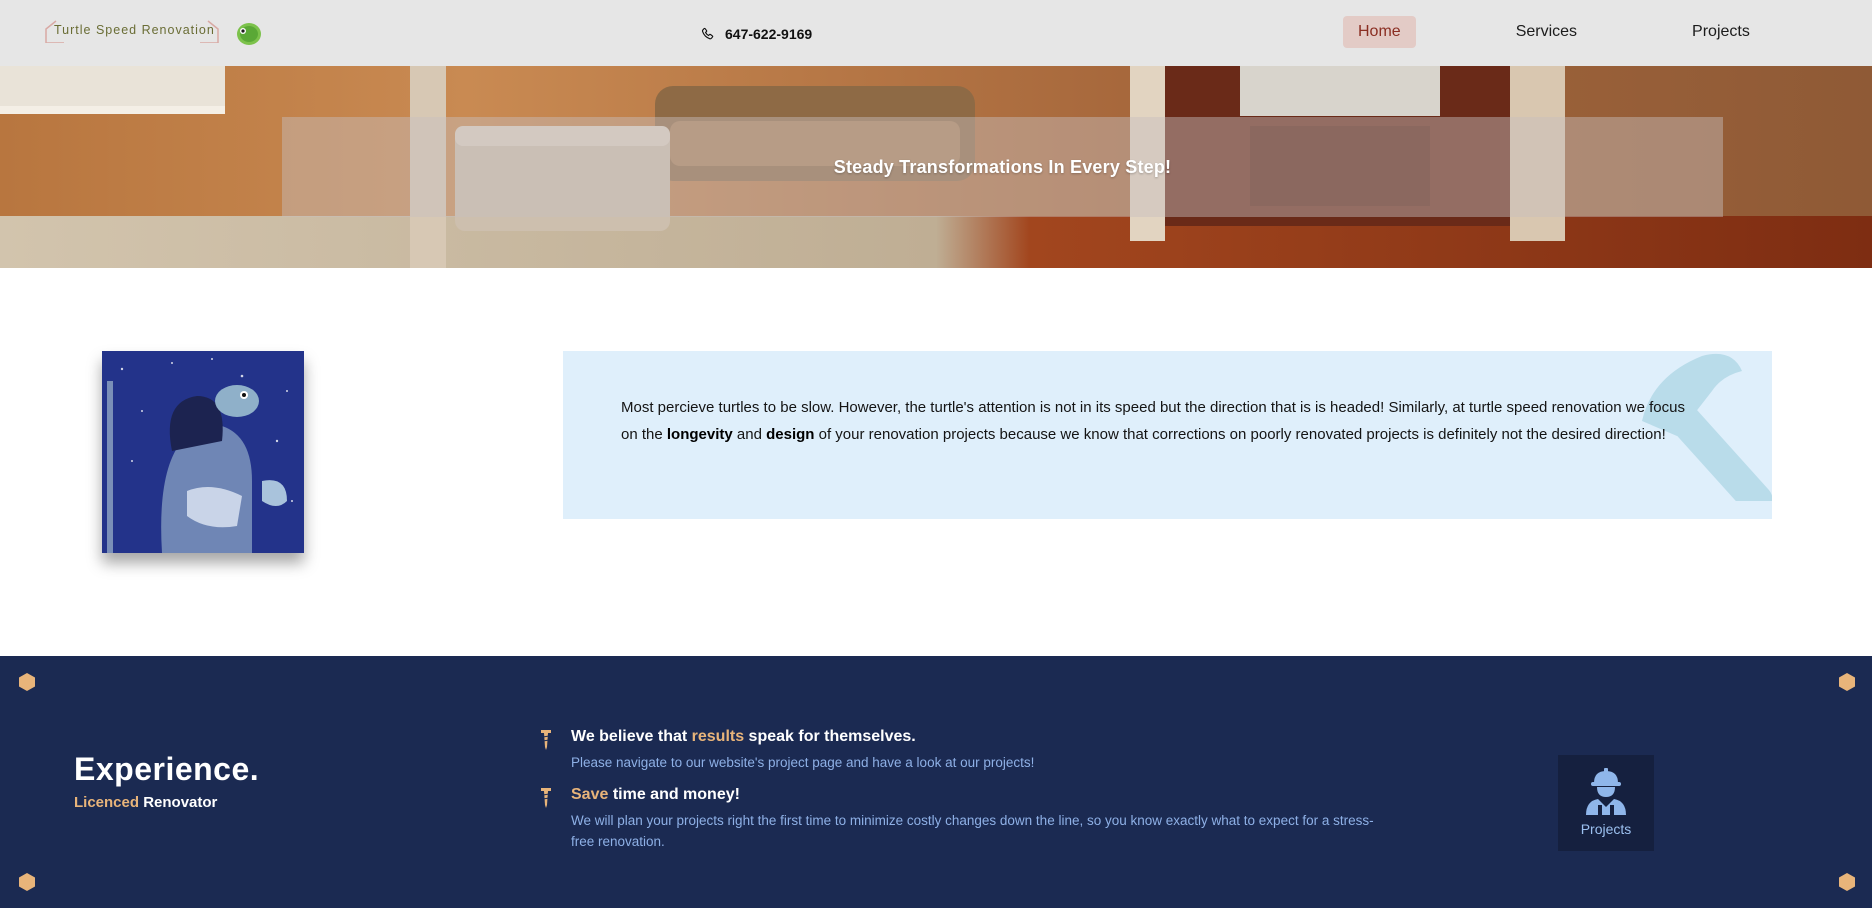 The height and width of the screenshot is (908, 1872). Describe the element at coordinates (1379, 32) in the screenshot. I see `nav-home: Home` at that location.